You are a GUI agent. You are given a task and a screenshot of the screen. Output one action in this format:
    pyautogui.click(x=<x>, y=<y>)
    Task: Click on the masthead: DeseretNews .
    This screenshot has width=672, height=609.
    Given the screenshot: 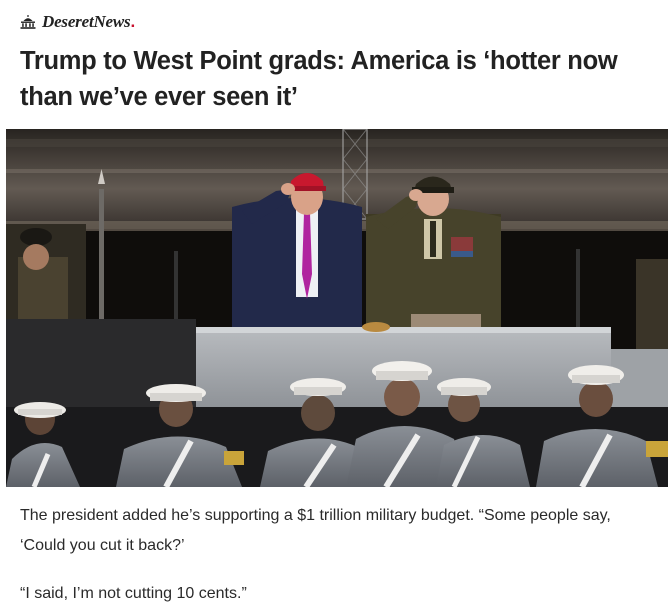 What is the action you would take?
    pyautogui.click(x=77, y=22)
    